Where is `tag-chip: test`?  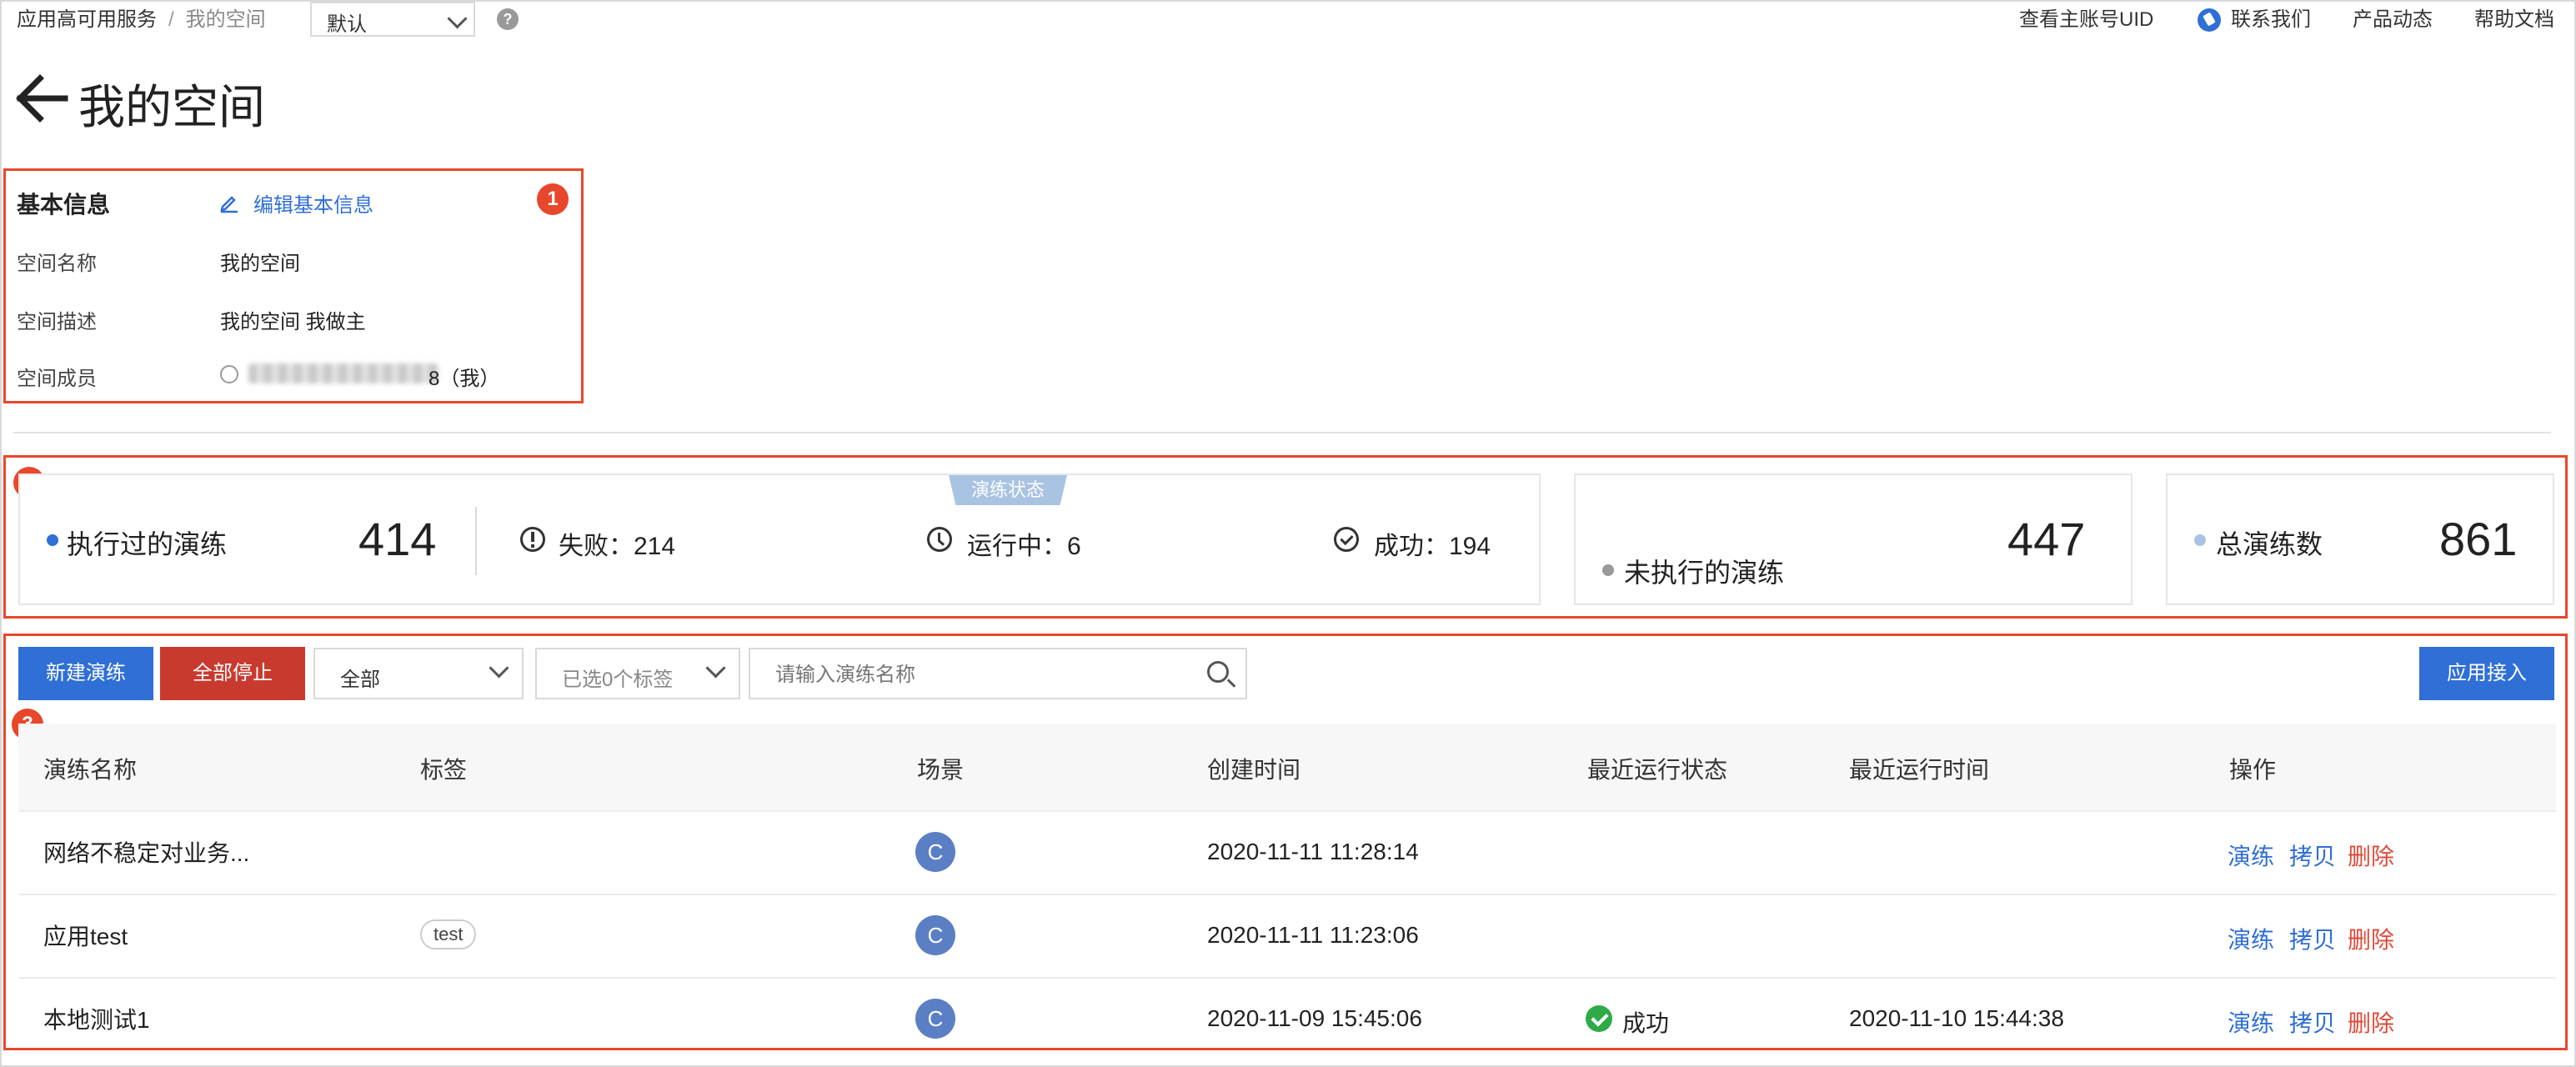 tag-chip: test is located at coordinates (448, 934).